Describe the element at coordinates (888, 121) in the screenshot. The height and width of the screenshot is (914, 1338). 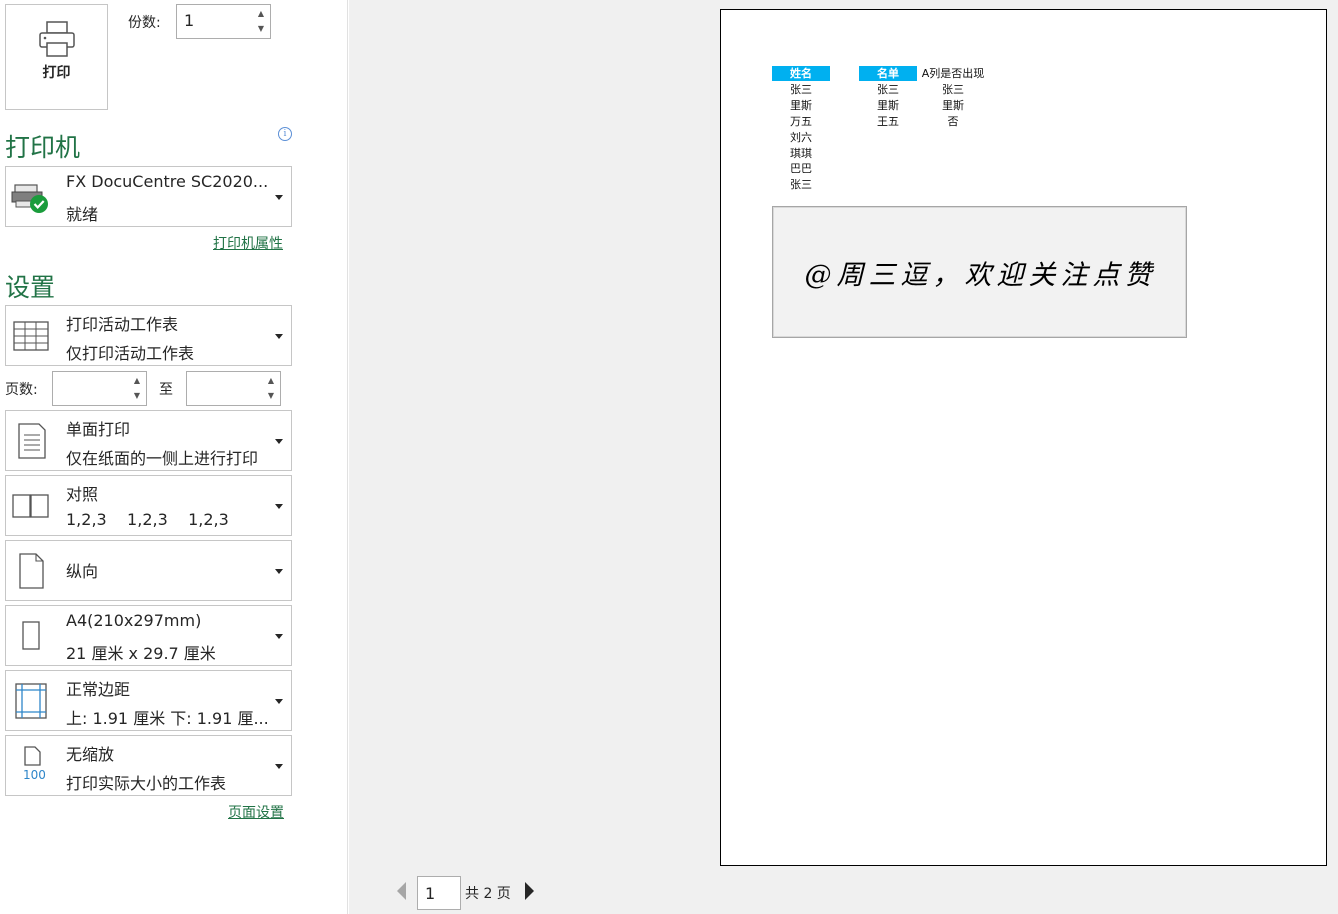
I see `table-cell: 王五` at that location.